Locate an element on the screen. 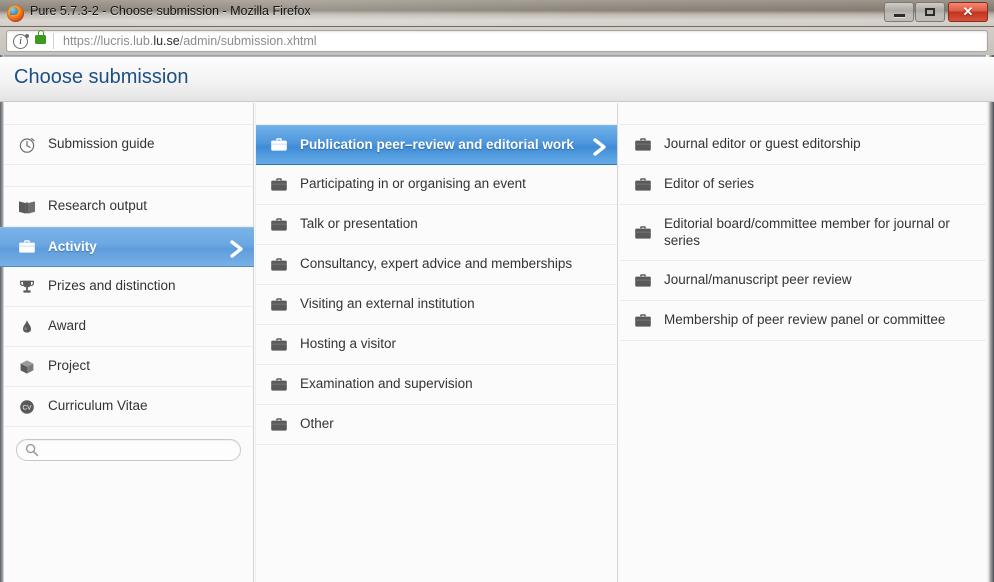 Image resolution: width=994 pixels, height=582 pixels. url-separator is located at coordinates (53, 41).